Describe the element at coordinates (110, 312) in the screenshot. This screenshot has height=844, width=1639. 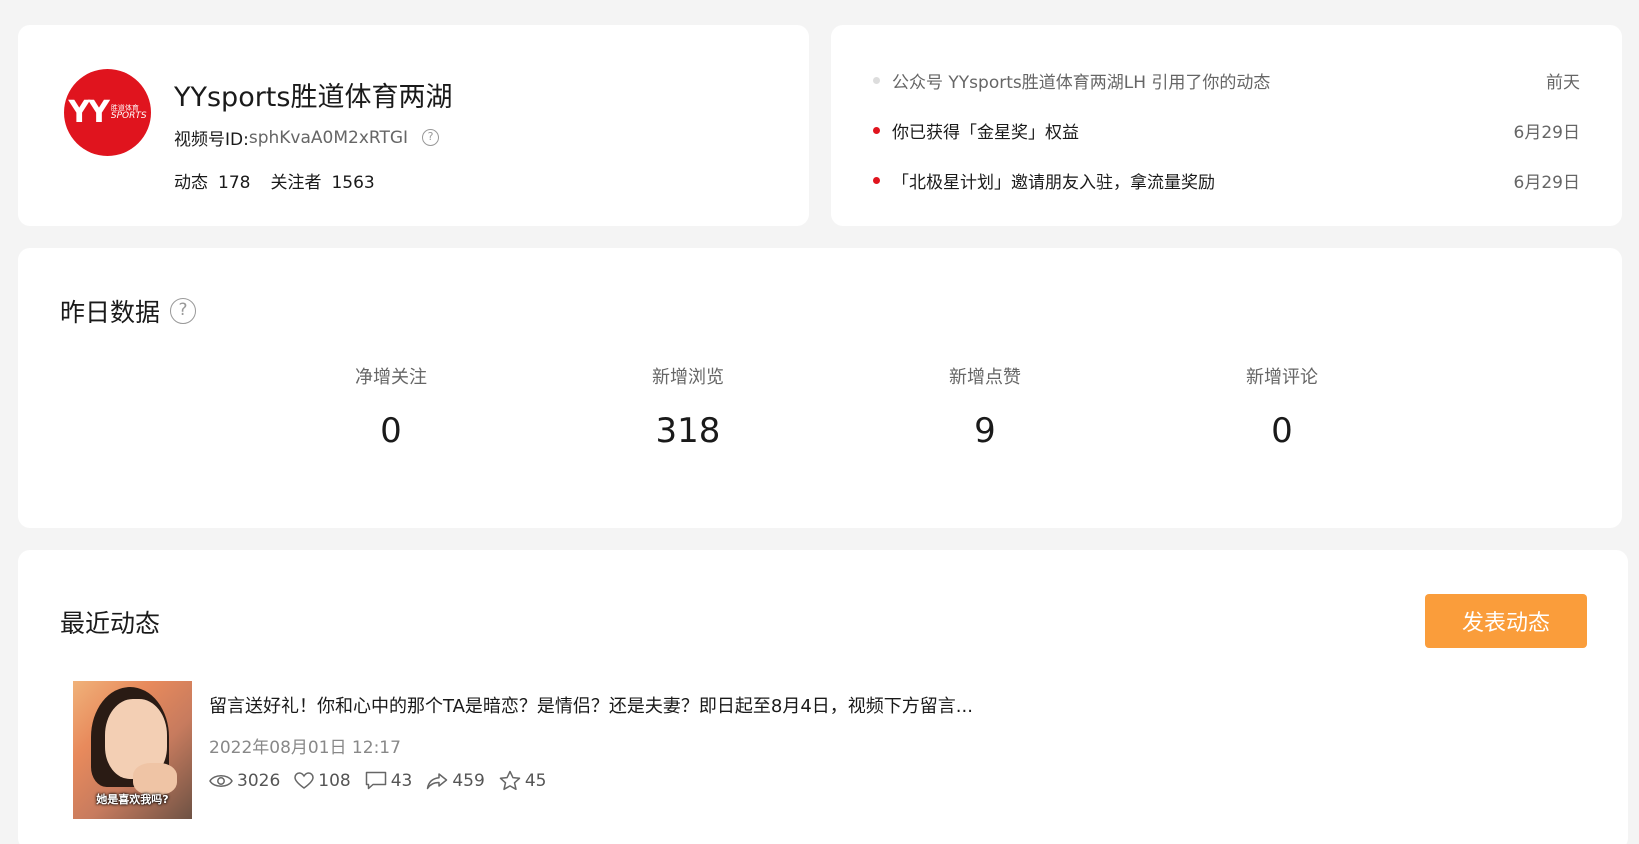
I see `yesterday-data-title-text: 昨日数据` at that location.